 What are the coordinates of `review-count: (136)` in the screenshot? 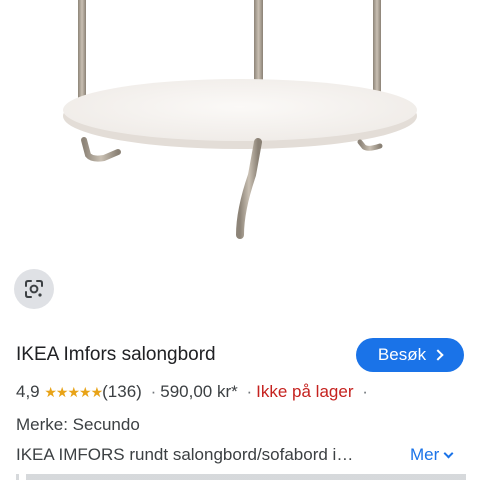 It's located at (122, 391).